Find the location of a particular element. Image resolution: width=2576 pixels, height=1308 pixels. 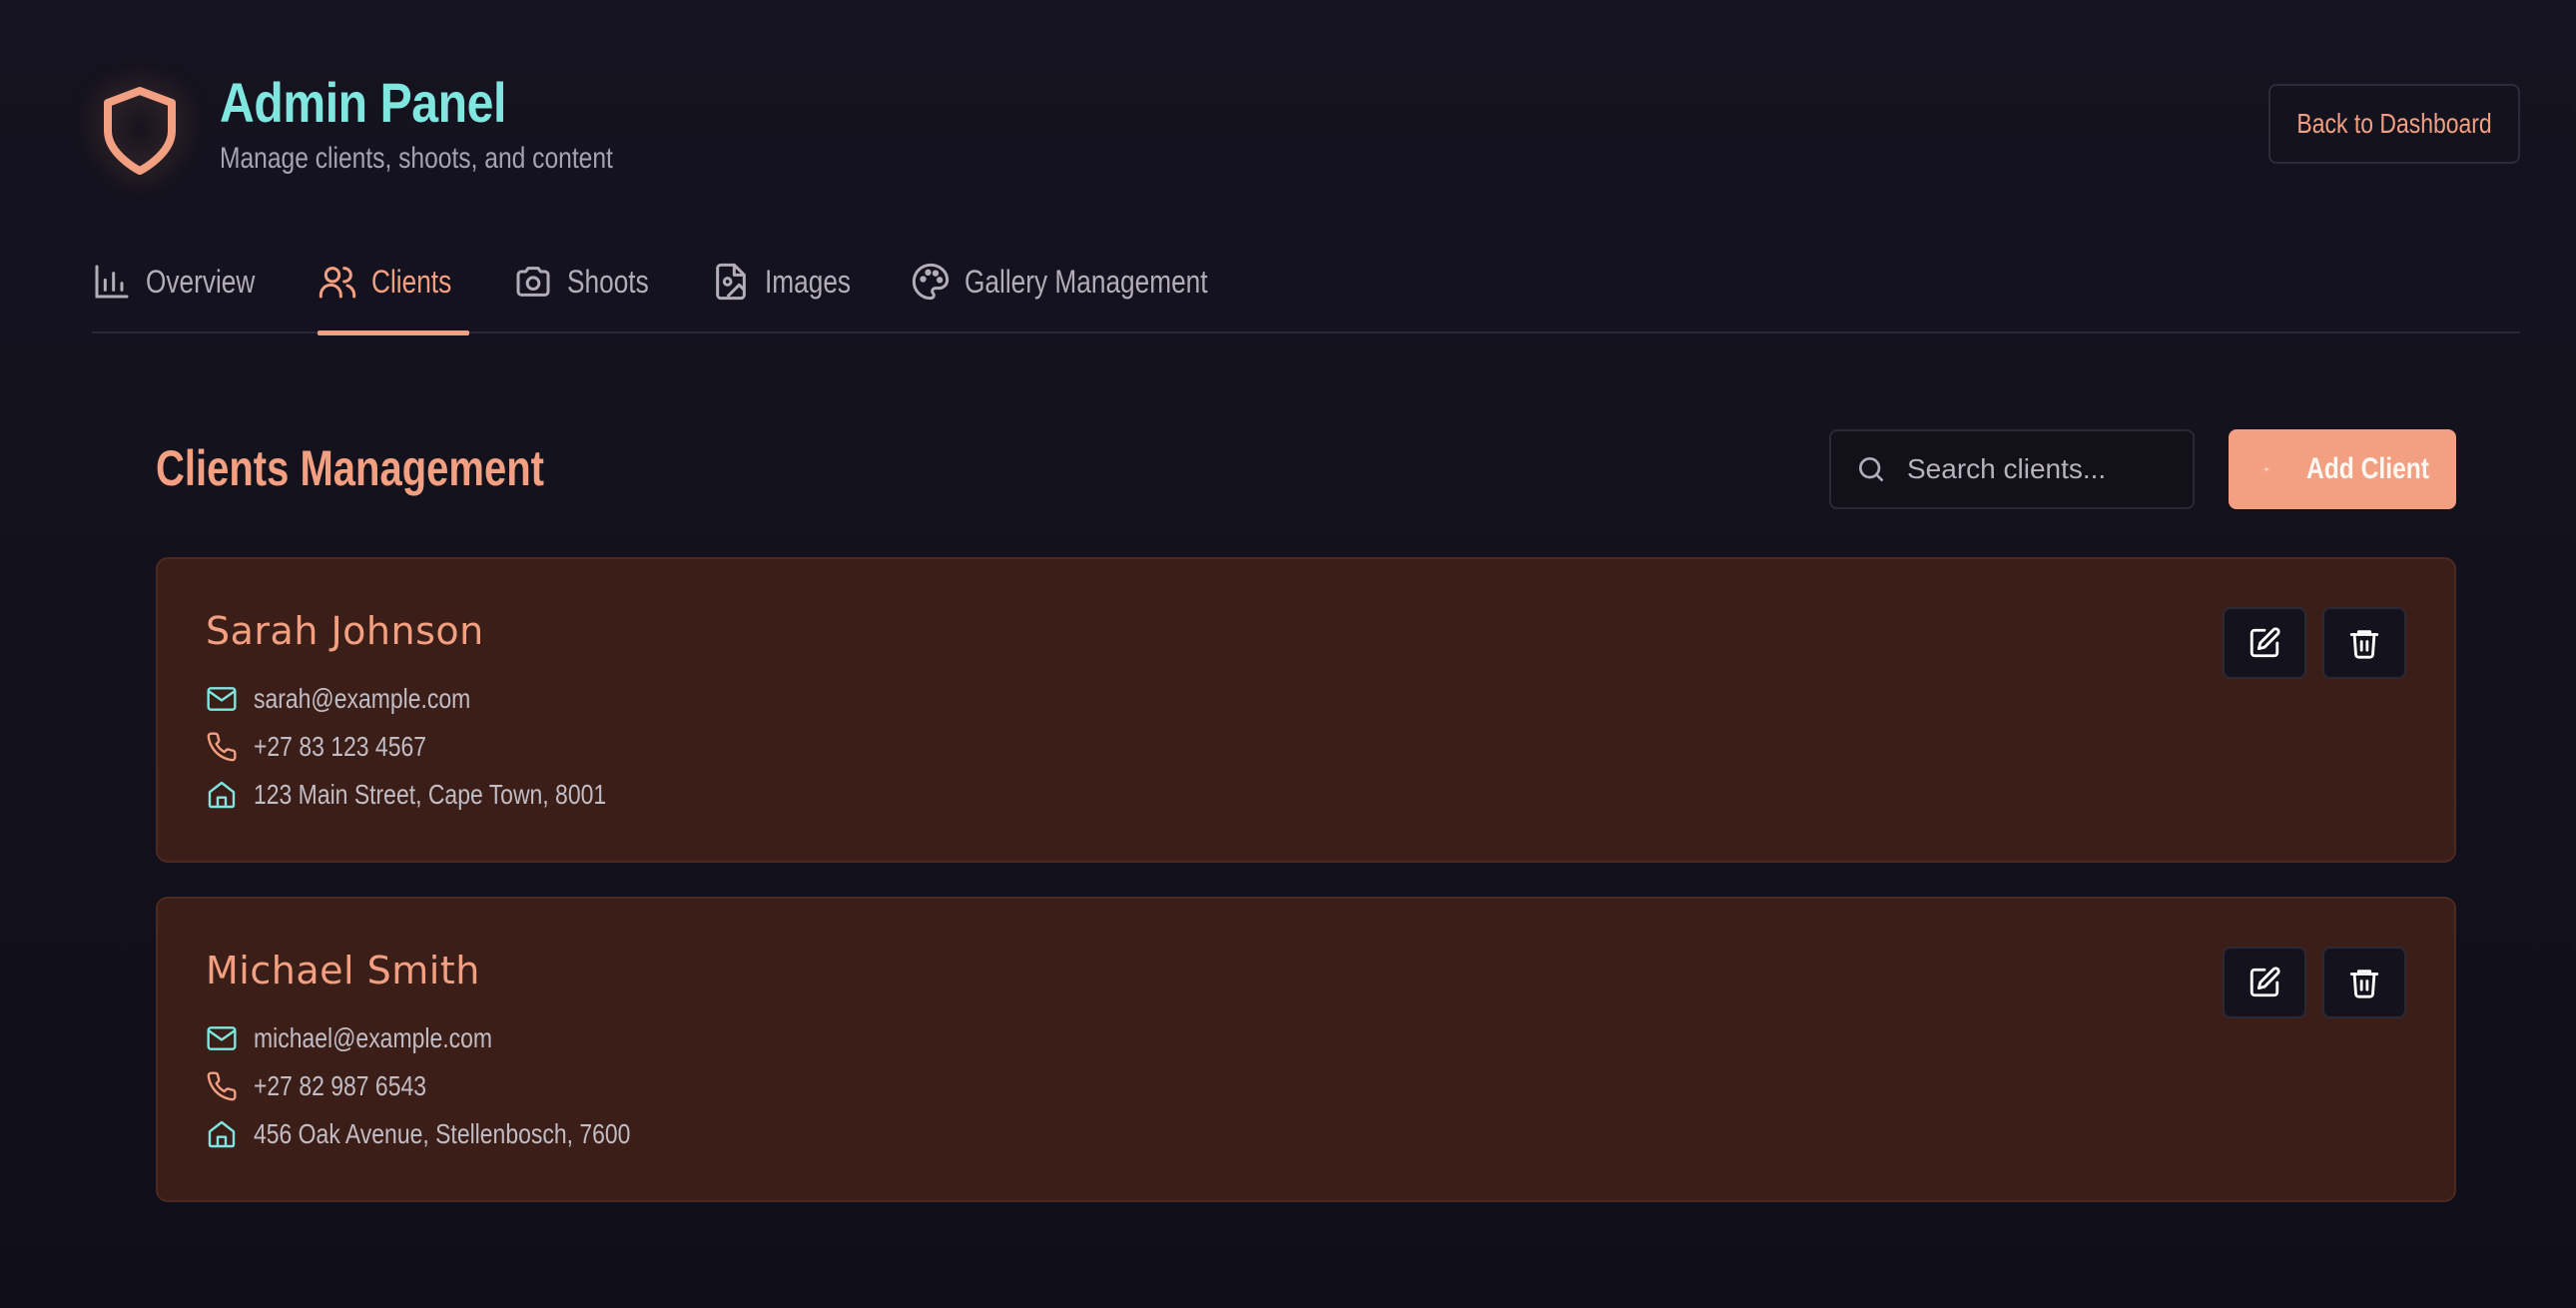

tab-shoots: Shoots is located at coordinates (590, 281).